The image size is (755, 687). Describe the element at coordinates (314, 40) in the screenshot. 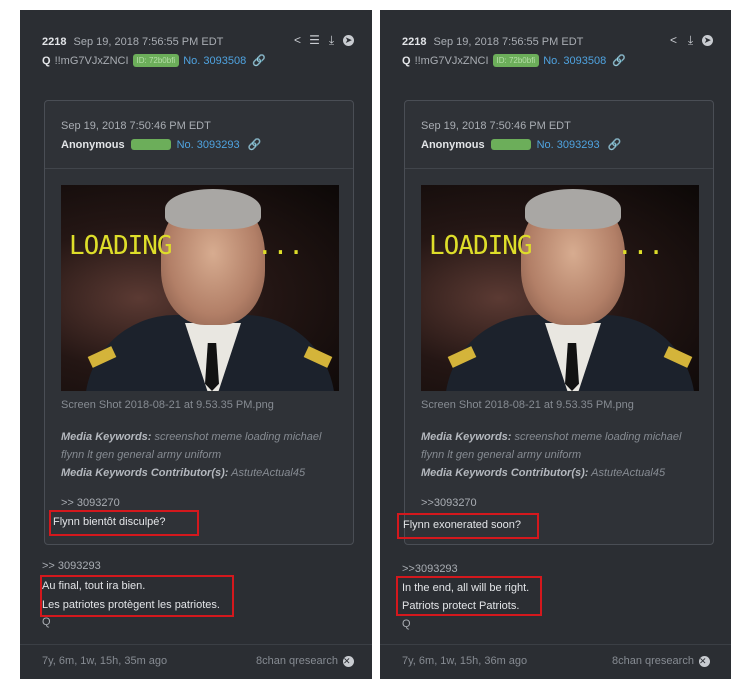

I see `flag-icon: ☰` at that location.